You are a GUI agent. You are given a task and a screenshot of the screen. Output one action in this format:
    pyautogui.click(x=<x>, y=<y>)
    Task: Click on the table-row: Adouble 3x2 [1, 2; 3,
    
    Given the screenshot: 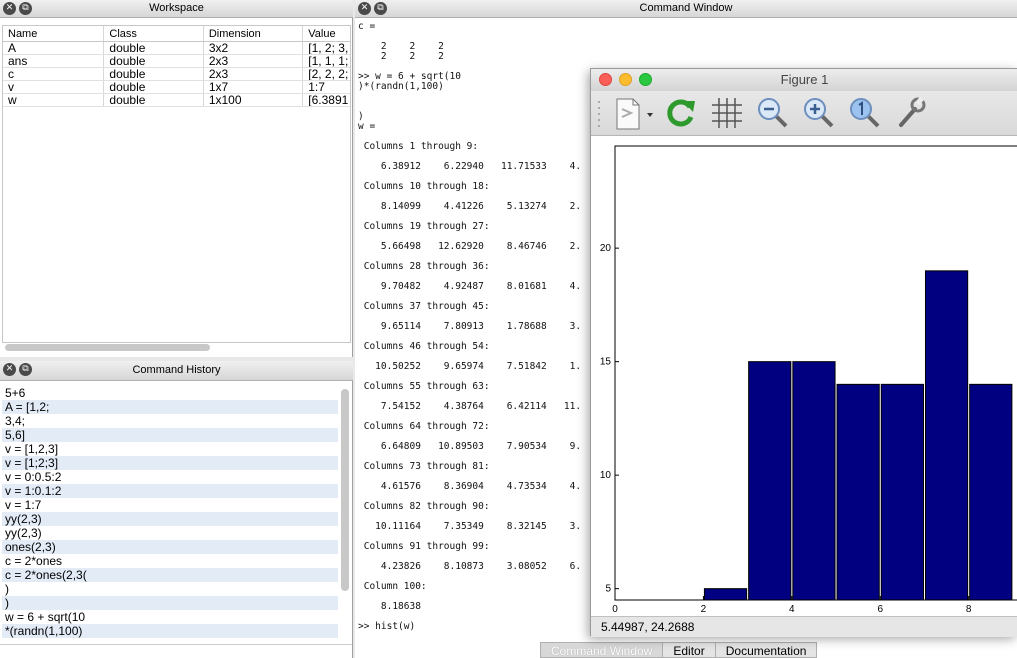 What is the action you would take?
    pyautogui.click(x=176, y=48)
    